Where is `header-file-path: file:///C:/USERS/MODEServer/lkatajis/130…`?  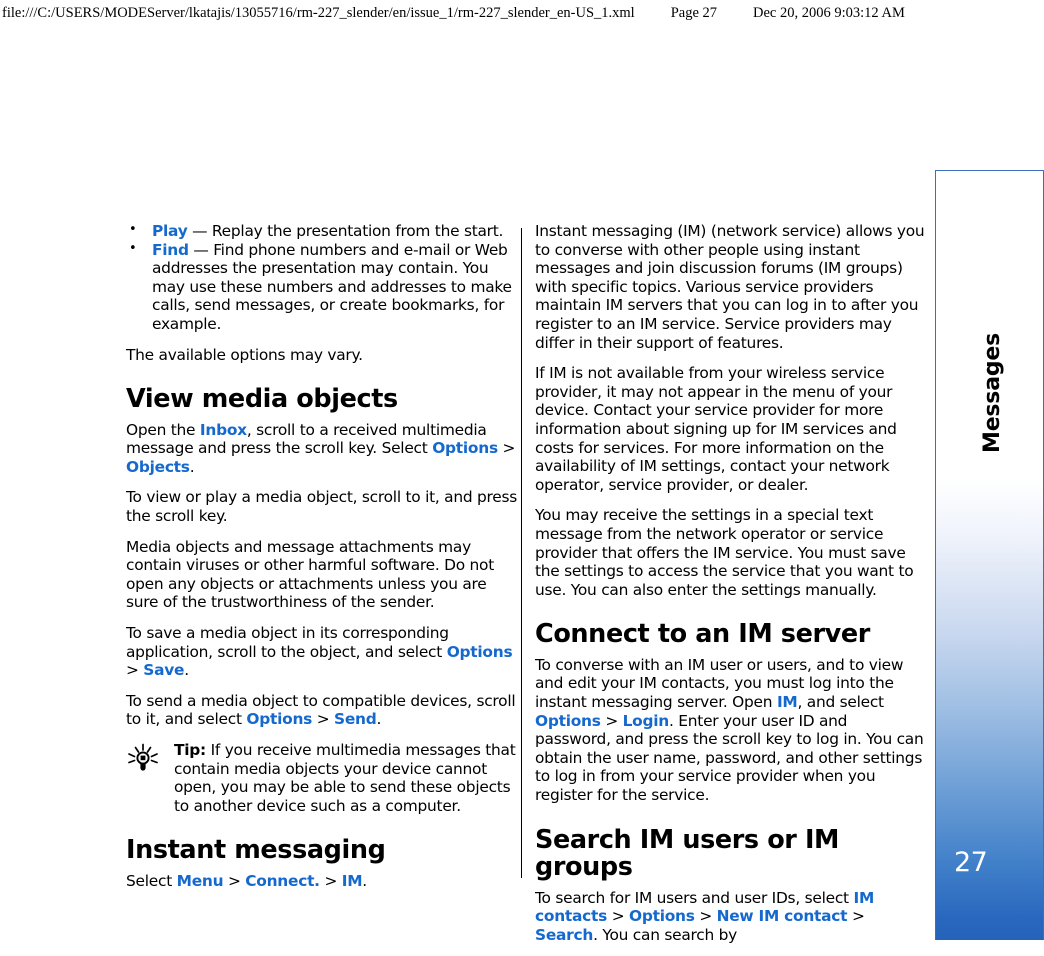
header-file-path: file:///C:/USERS/MODEServer/lkatajis/130… is located at coordinates (318, 12).